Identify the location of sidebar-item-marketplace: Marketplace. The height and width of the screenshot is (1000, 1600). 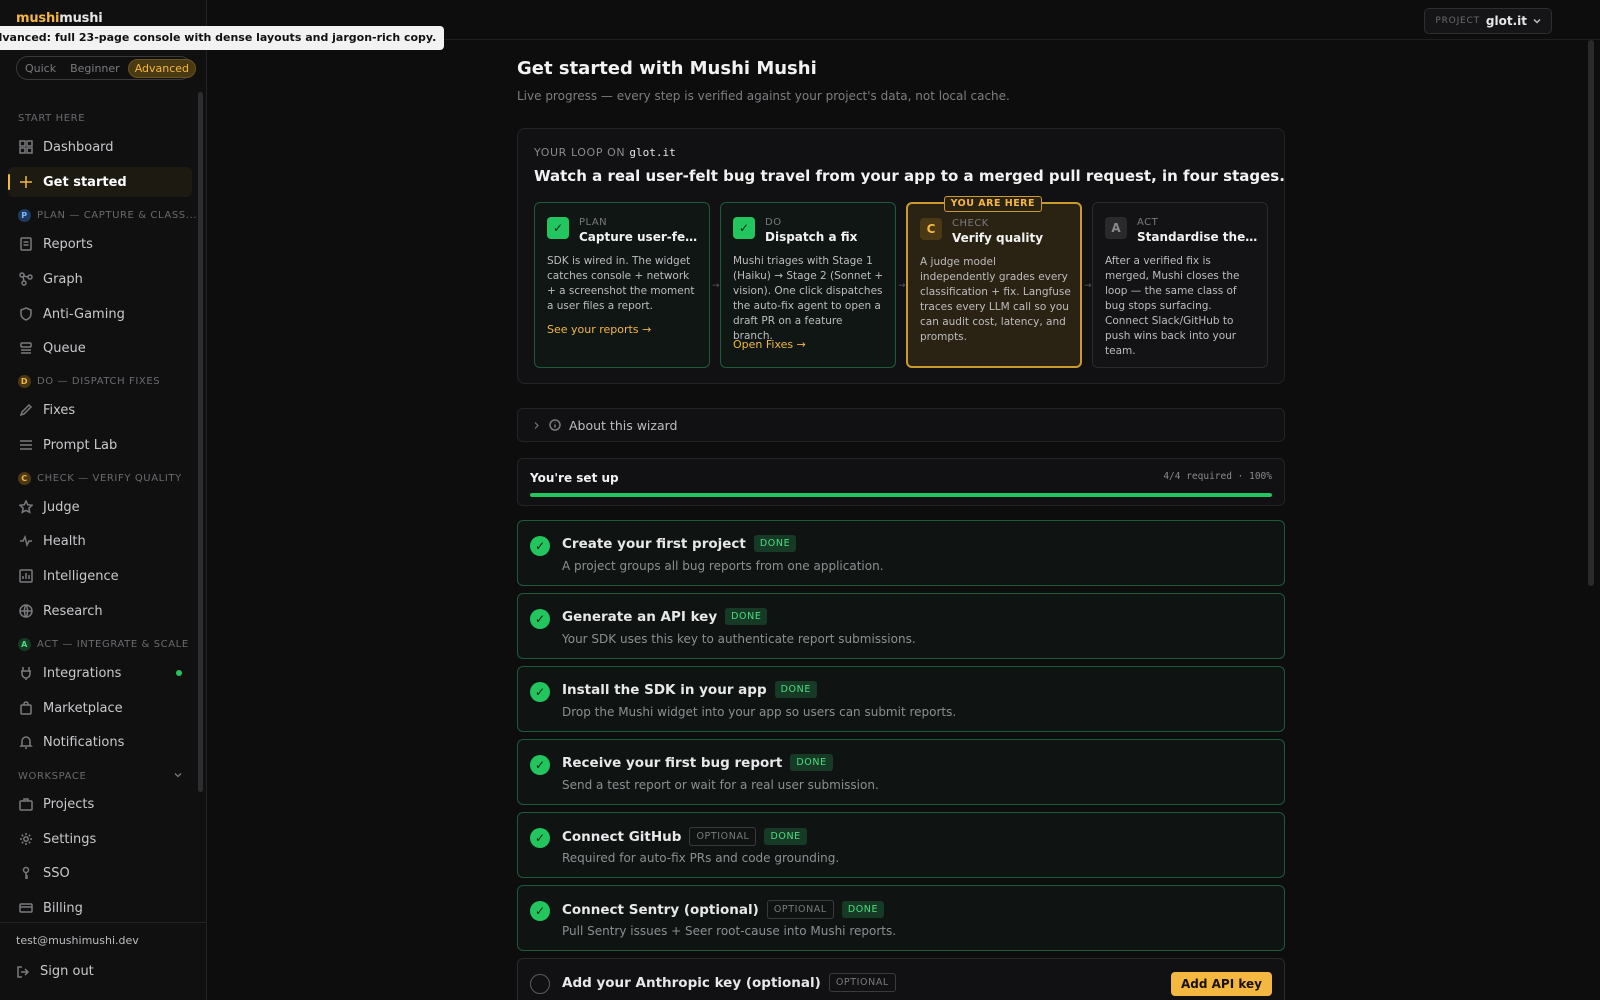
(100, 708).